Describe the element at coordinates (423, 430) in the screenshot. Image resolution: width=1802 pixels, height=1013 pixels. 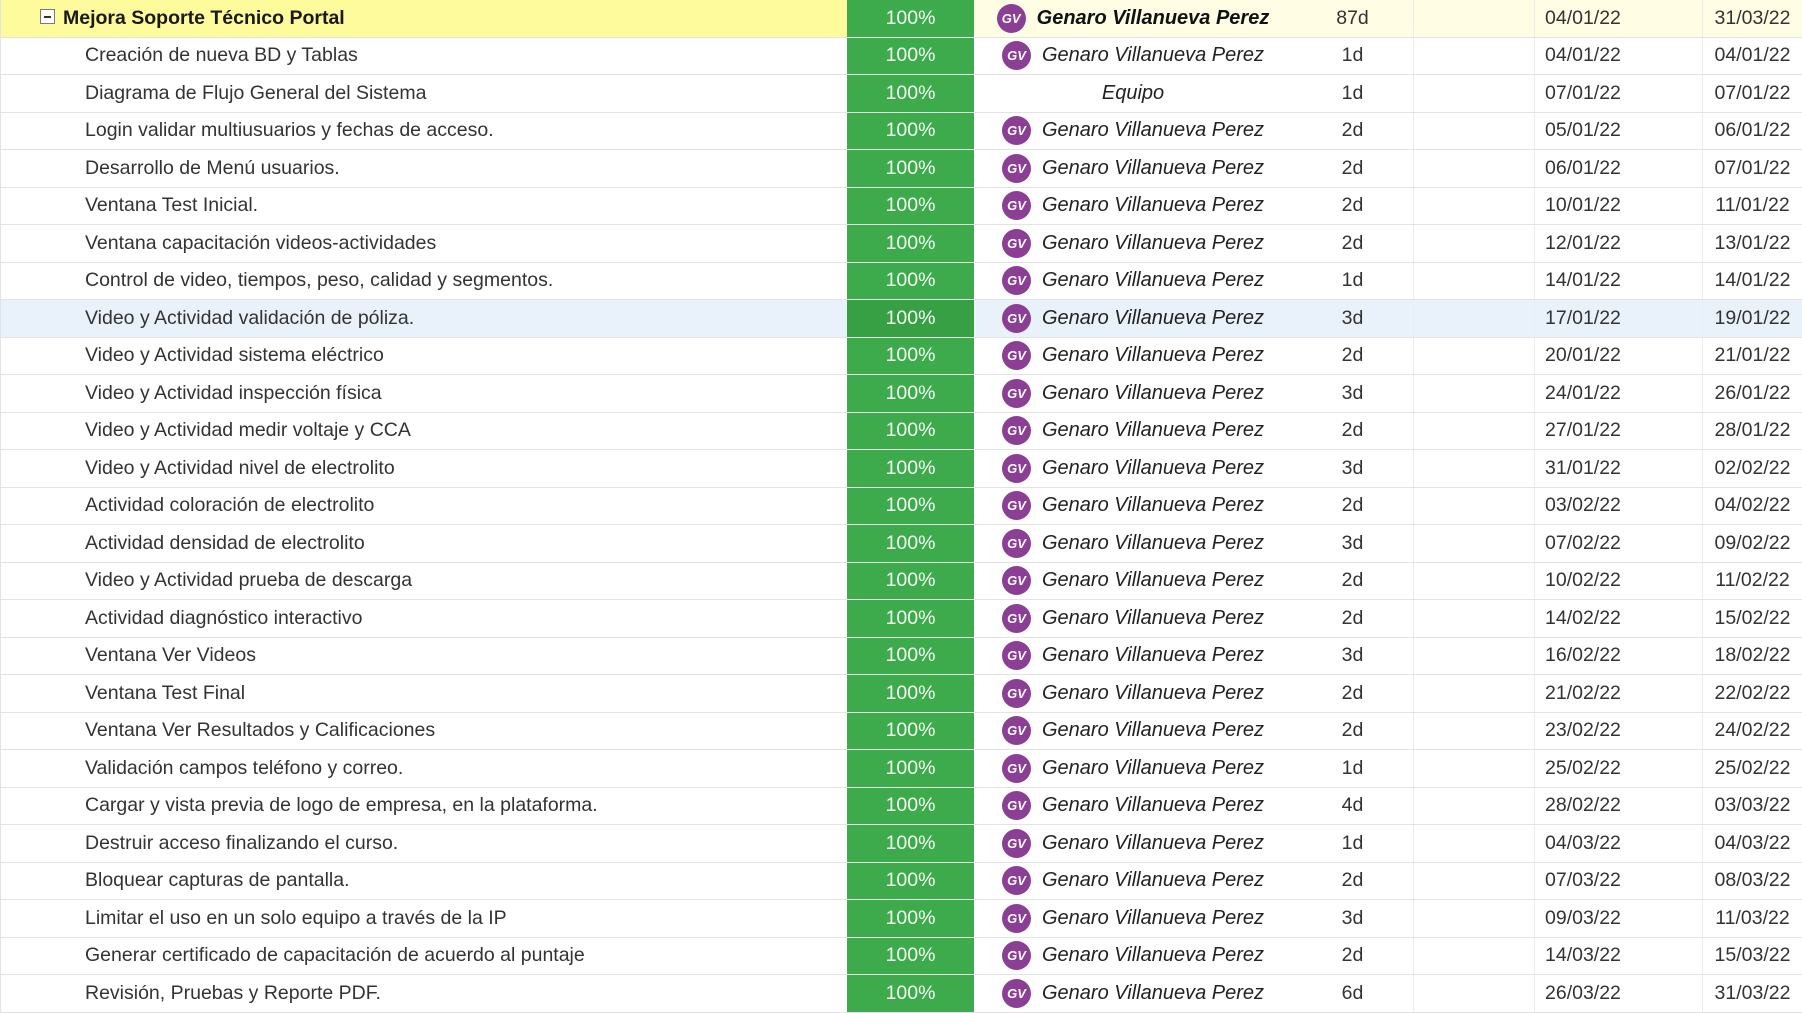
I see `task-name-cell: Video y Actividad medir voltaje y CCA` at that location.